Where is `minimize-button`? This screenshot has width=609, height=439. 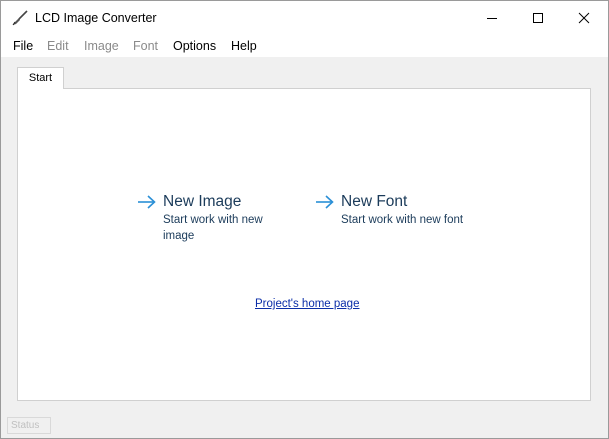 minimize-button is located at coordinates (492, 18).